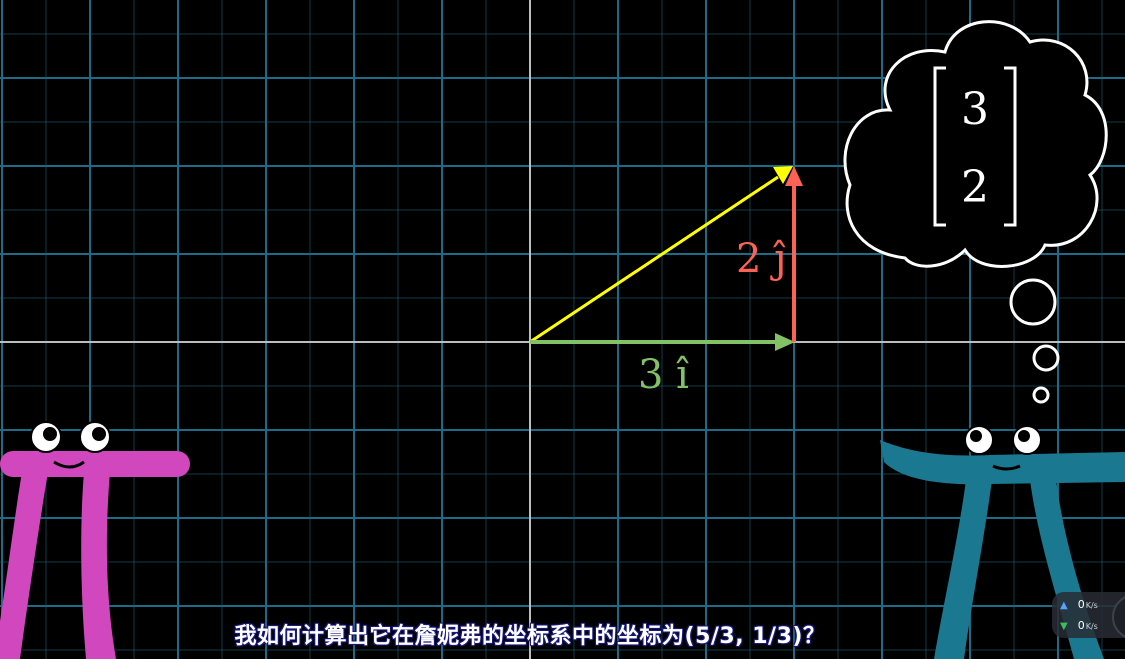 The height and width of the screenshot is (659, 1125). I want to click on thought-dot-medium, so click(1046, 358).